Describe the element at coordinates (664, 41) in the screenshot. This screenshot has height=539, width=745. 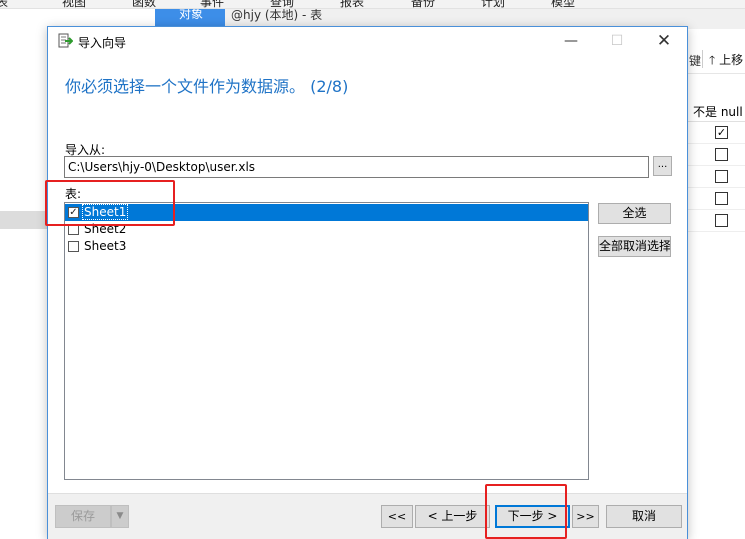
I see `close-button: ✕` at that location.